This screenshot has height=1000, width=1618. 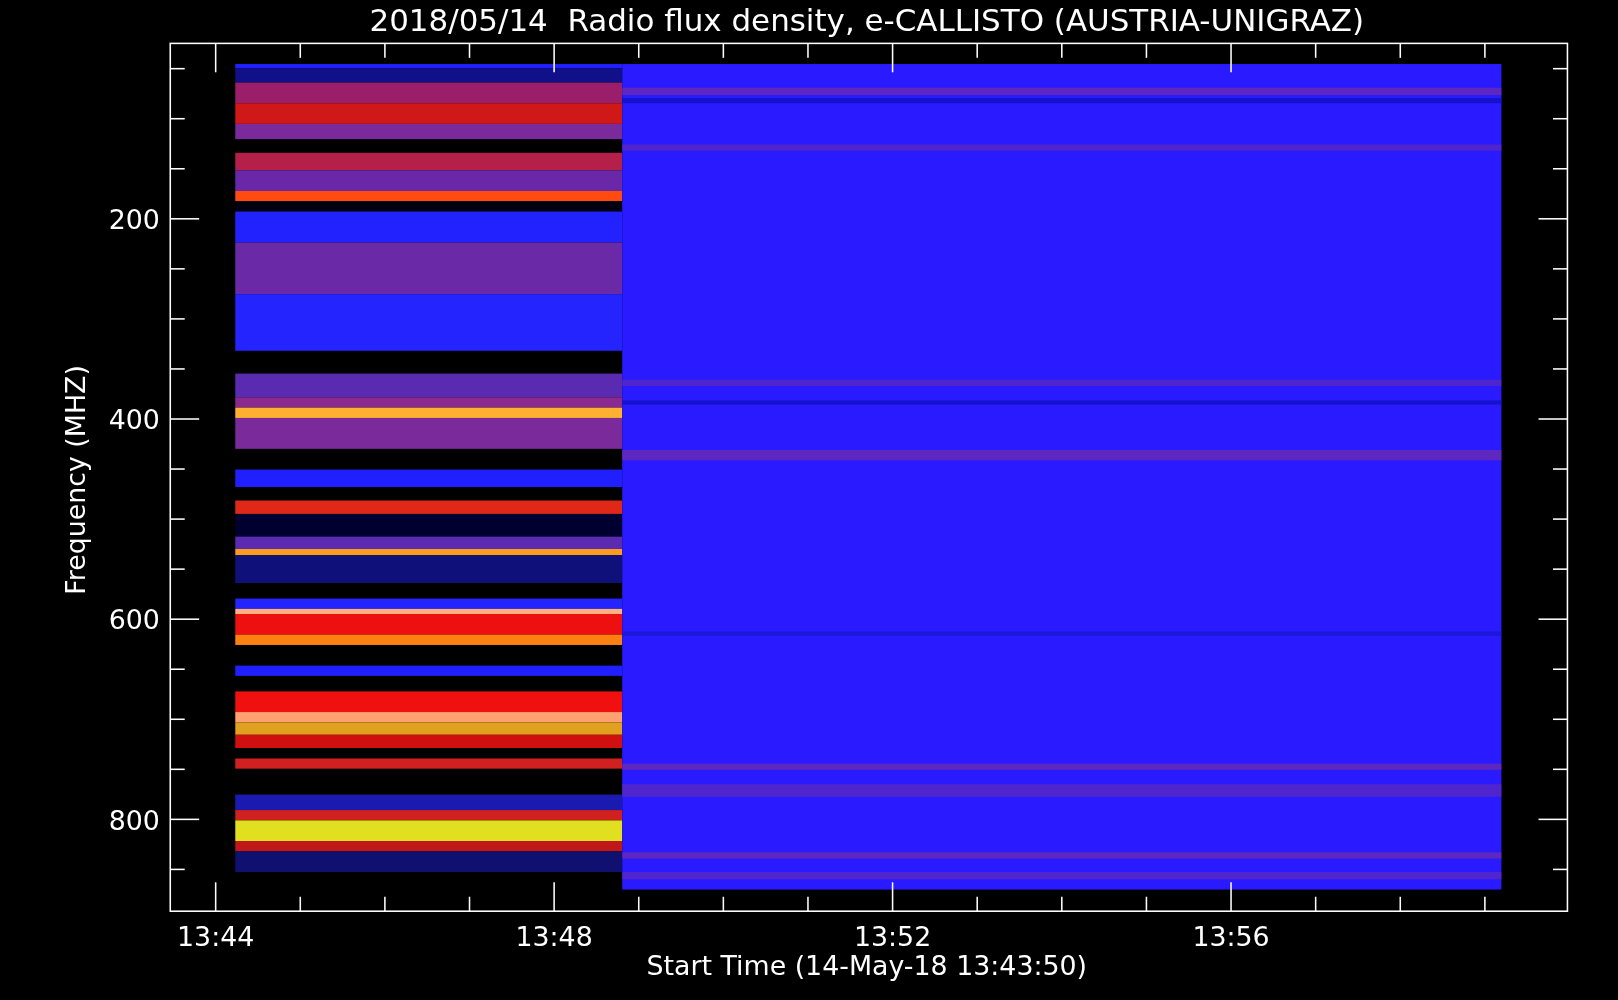 I want to click on y-axis-label: Frequency (MHZ), so click(x=75, y=480).